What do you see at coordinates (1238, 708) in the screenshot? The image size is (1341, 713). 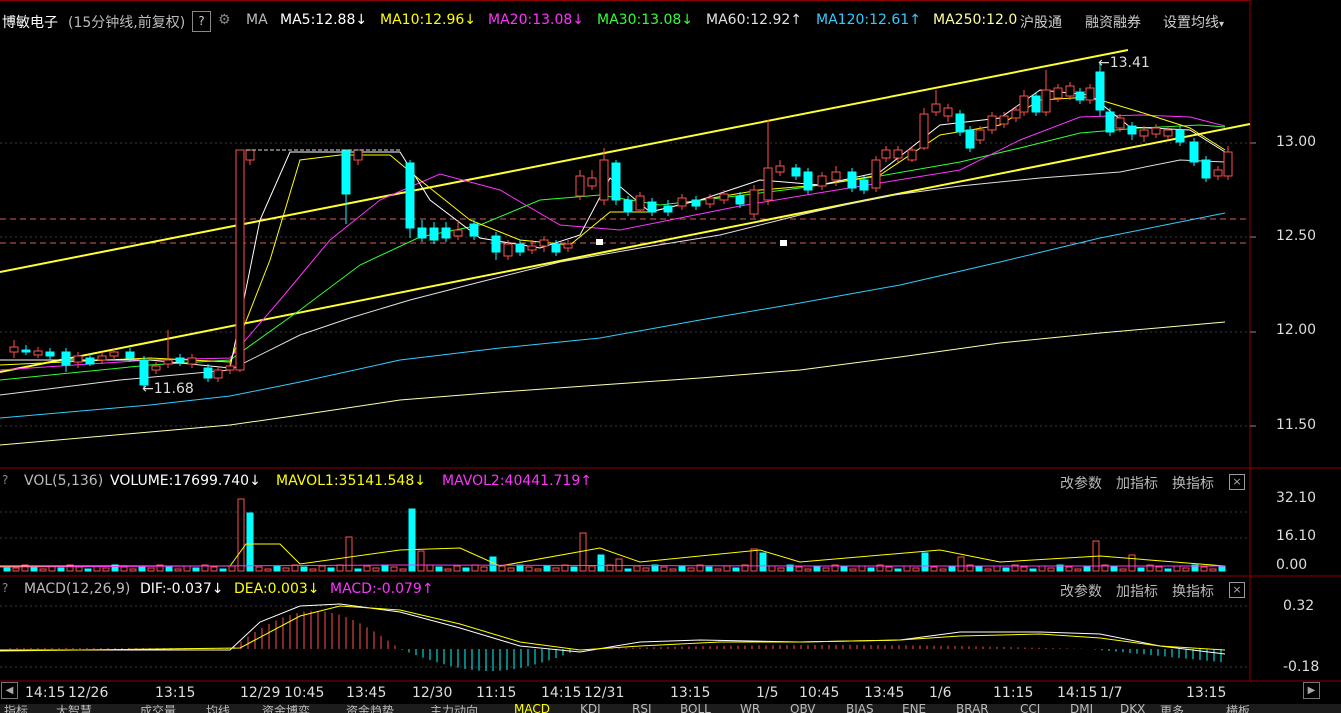 I see `tab-horizontal: 横板` at bounding box center [1238, 708].